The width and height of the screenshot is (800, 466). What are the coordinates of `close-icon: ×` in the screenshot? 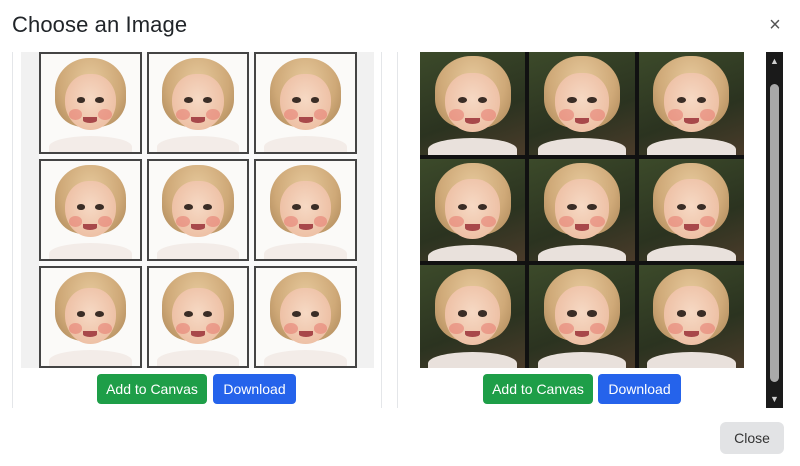 It's located at (775, 25).